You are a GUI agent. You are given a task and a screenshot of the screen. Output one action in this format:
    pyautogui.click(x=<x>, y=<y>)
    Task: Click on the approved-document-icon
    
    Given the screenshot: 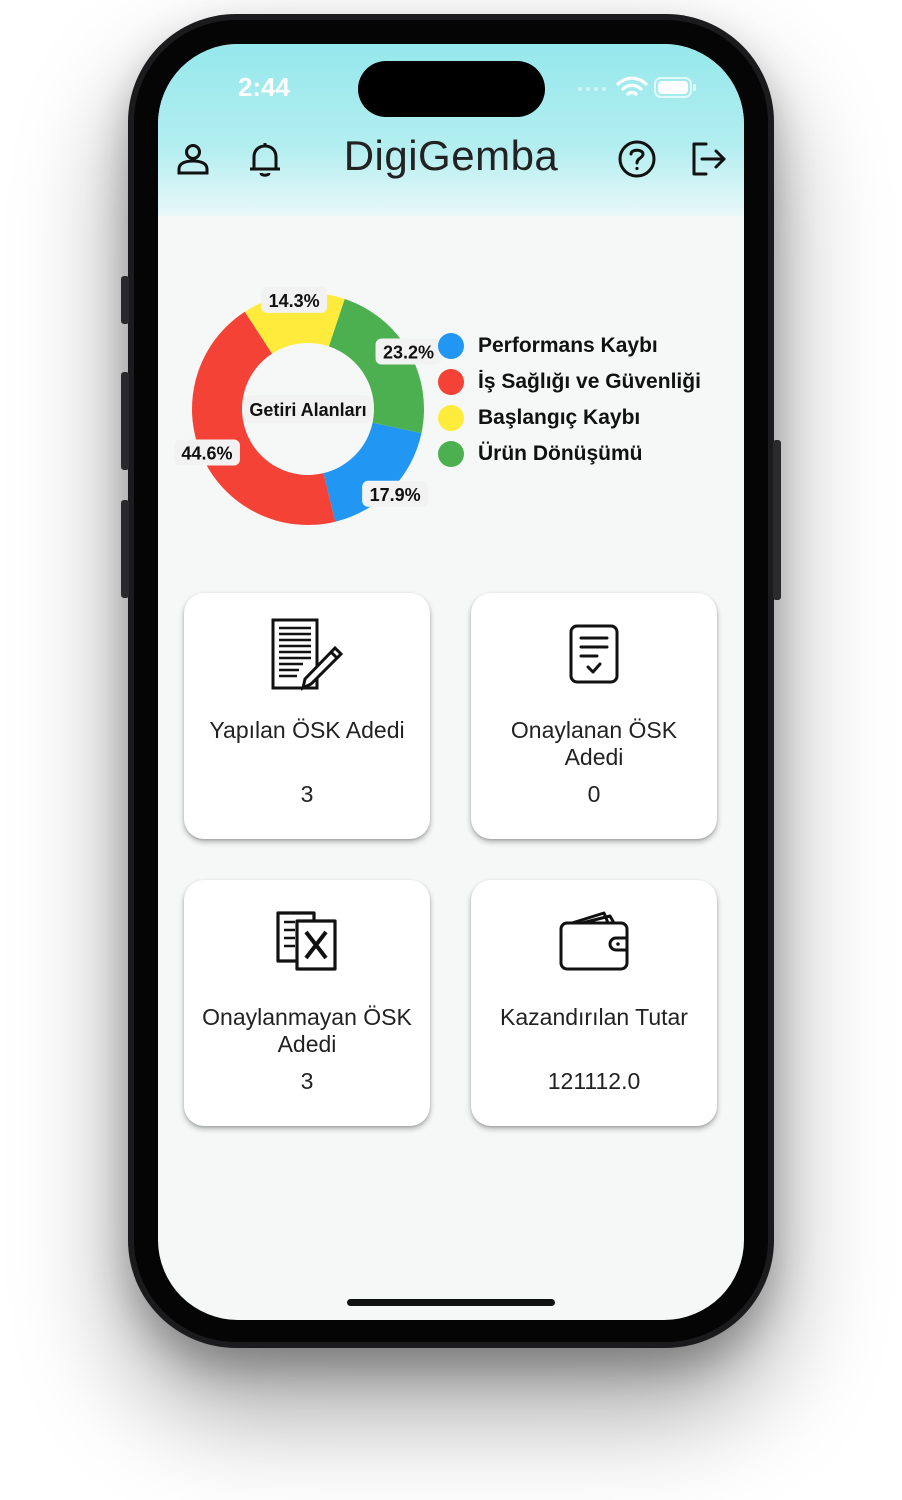 What is the action you would take?
    pyautogui.click(x=594, y=654)
    